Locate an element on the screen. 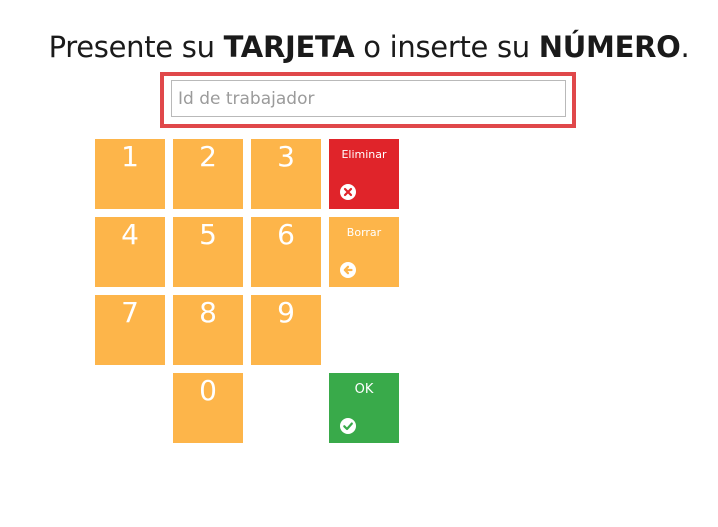 The height and width of the screenshot is (527, 718). keypad-key-0: 0 is located at coordinates (208, 408).